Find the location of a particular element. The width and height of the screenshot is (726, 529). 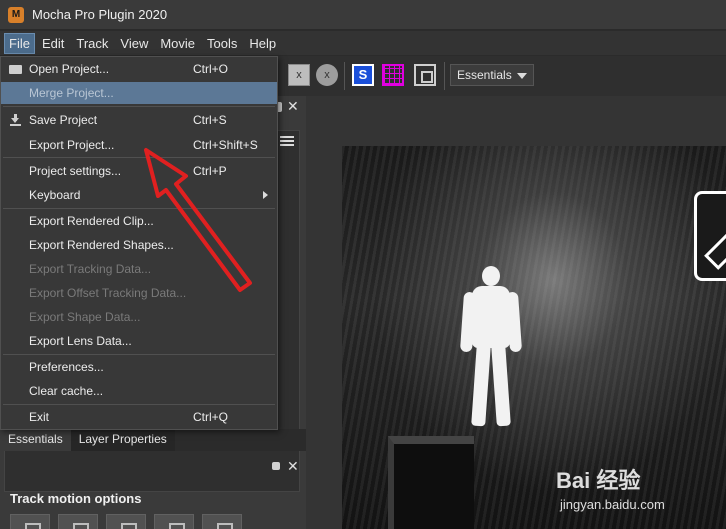

mocha-logo-icon is located at coordinates (16, 14).